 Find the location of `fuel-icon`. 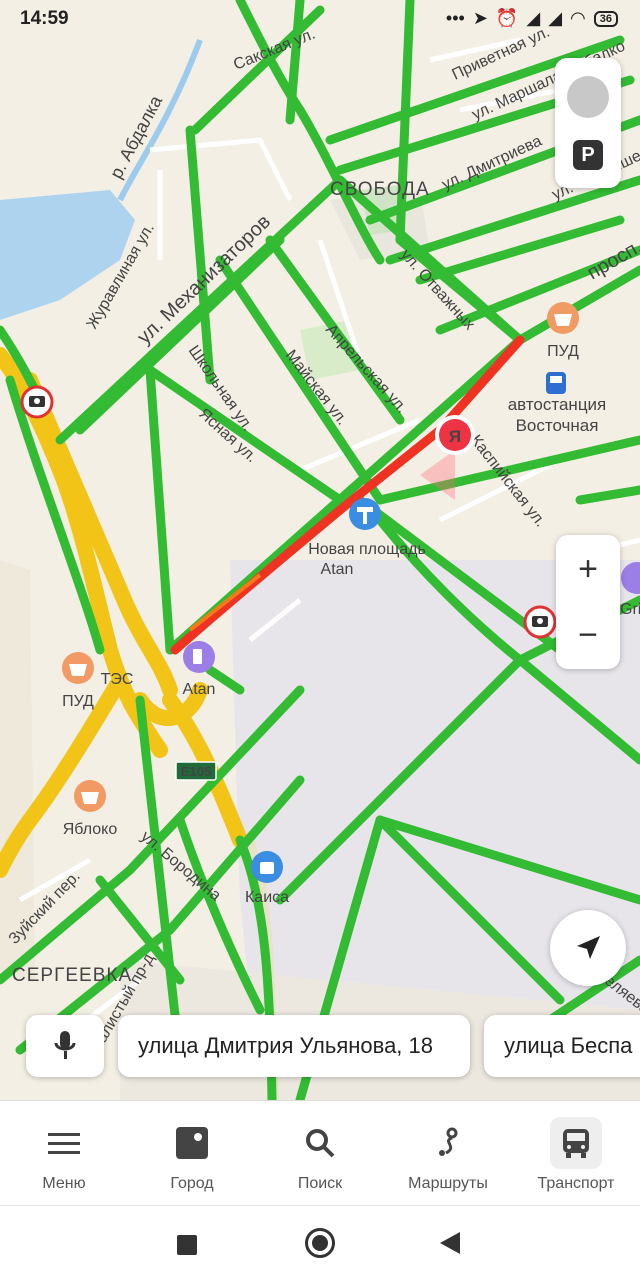

fuel-icon is located at coordinates (199, 657).